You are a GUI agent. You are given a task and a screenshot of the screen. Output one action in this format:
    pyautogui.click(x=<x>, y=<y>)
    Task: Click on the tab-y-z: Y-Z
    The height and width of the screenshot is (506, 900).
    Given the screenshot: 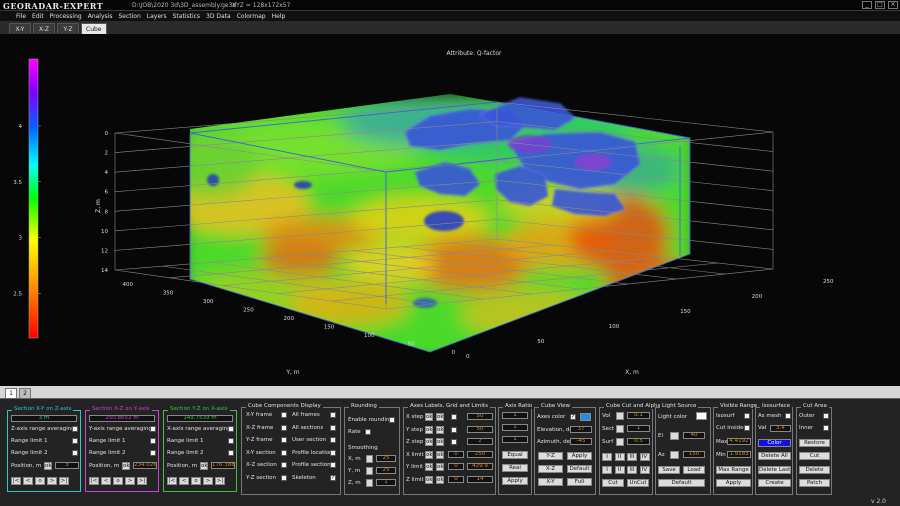 What is the action you would take?
    pyautogui.click(x=68, y=28)
    